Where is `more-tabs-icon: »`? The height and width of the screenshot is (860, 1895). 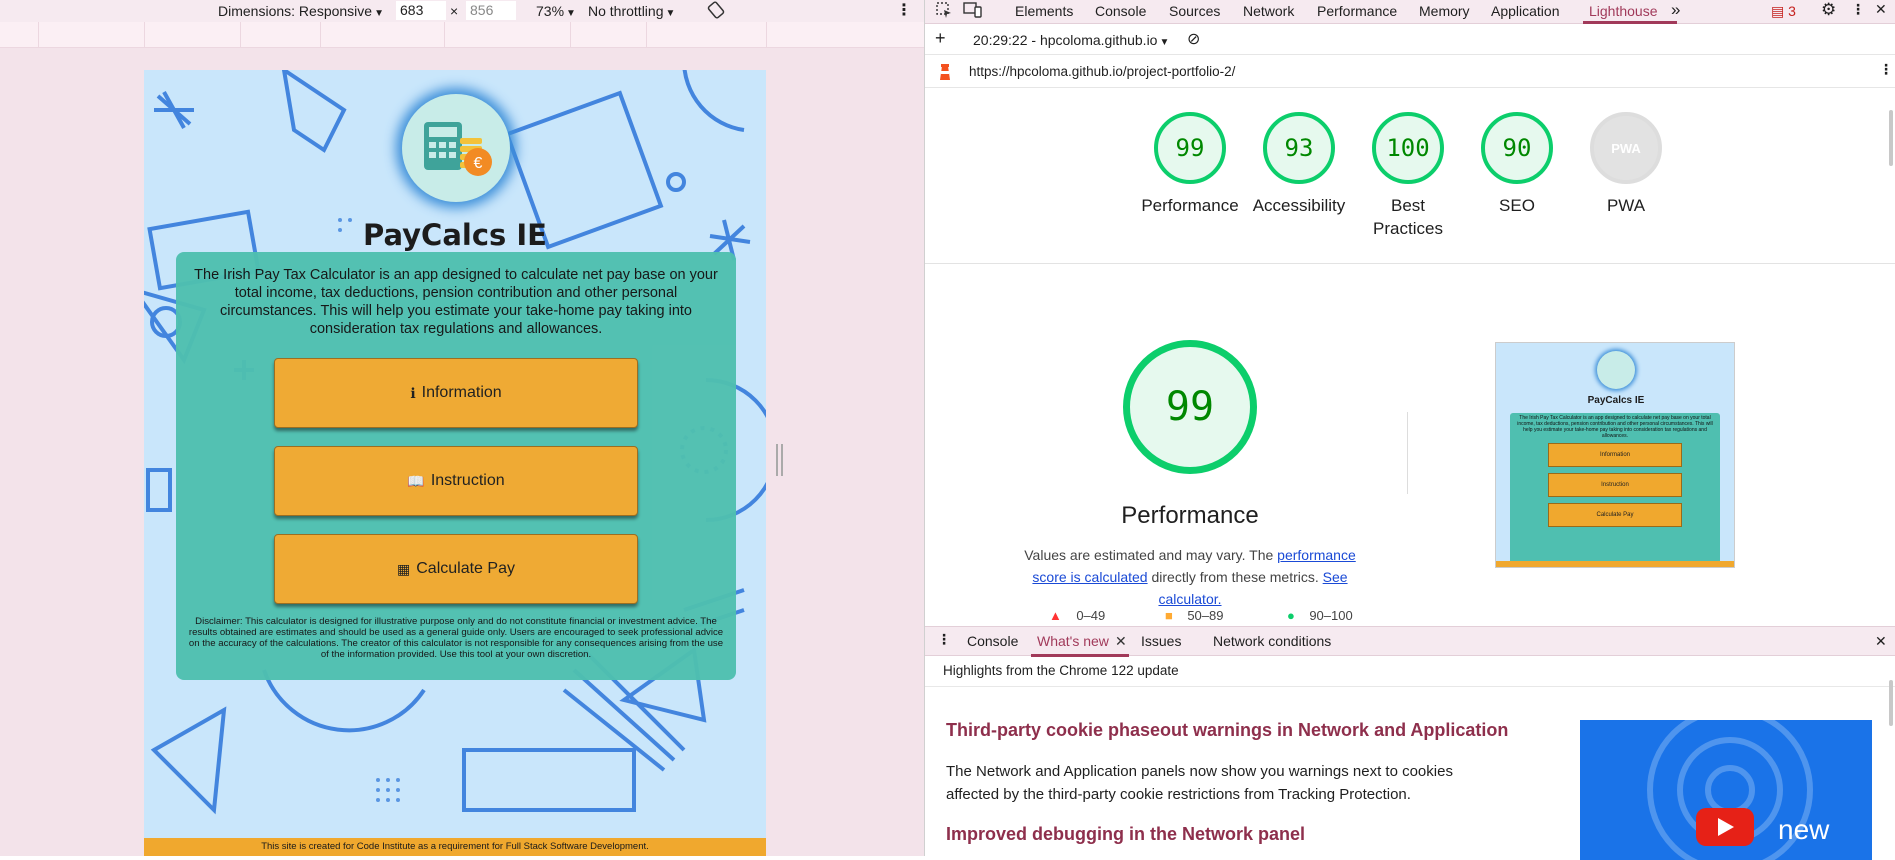 more-tabs-icon: » is located at coordinates (1675, 10).